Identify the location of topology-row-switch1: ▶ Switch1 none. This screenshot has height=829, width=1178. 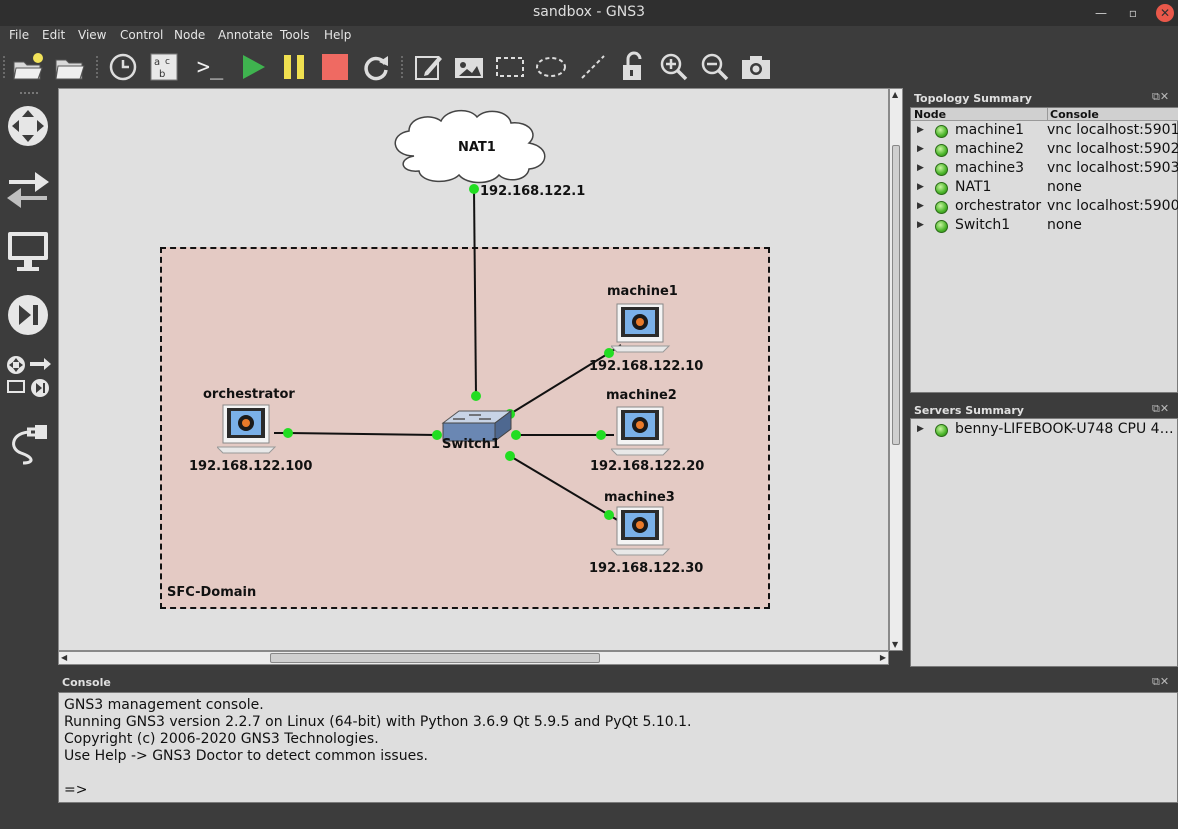
(1044, 226).